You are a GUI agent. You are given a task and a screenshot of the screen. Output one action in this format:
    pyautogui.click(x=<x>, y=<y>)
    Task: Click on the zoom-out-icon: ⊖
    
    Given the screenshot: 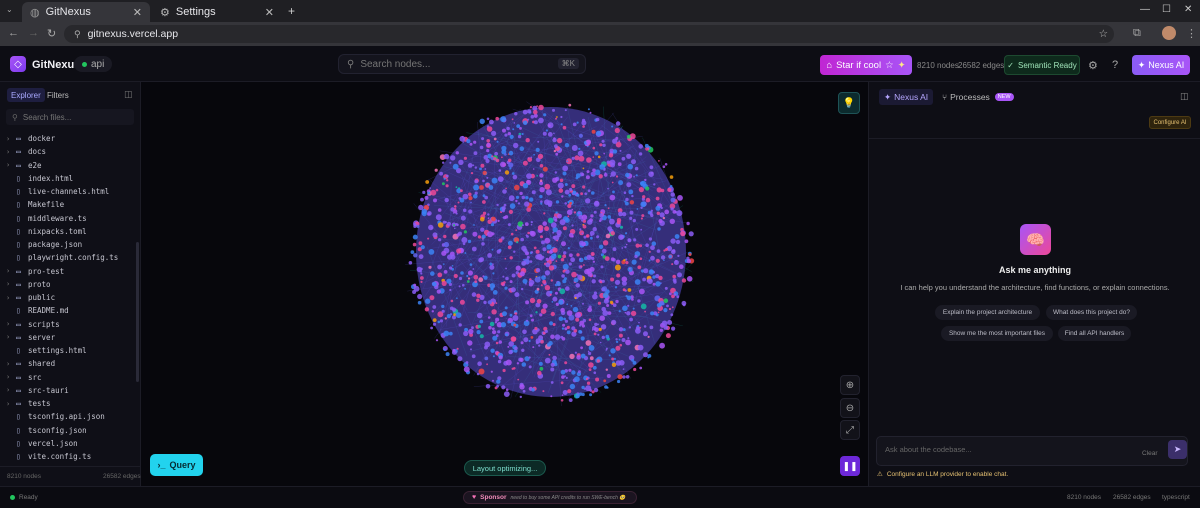 What is the action you would take?
    pyautogui.click(x=850, y=408)
    